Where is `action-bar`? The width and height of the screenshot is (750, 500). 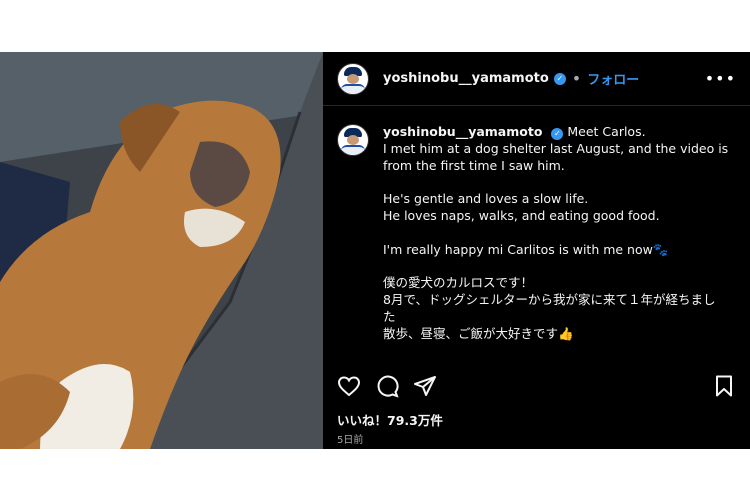 action-bar is located at coordinates (536, 386).